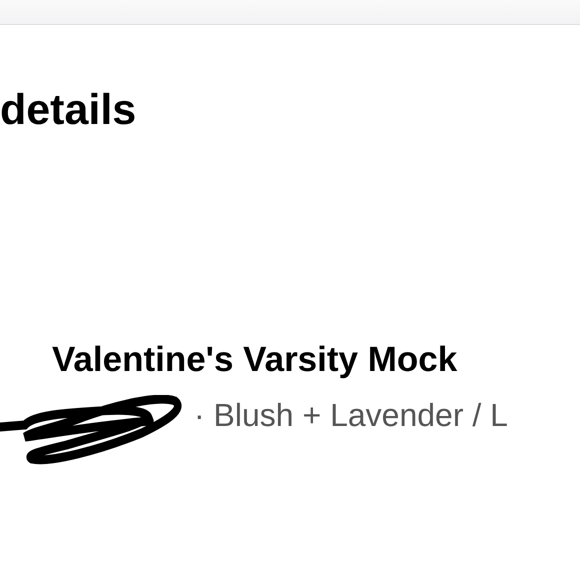 The height and width of the screenshot is (580, 580). Describe the element at coordinates (68, 110) in the screenshot. I see `section-heading: details` at that location.